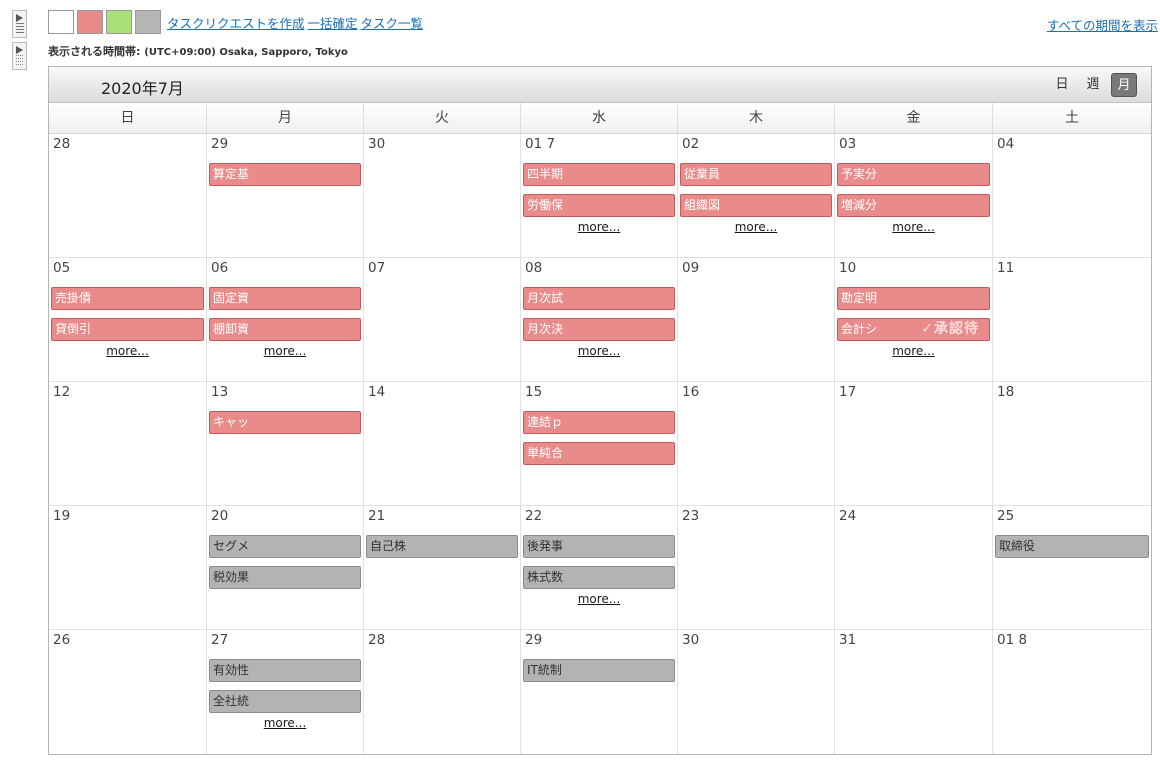 Image resolution: width=1160 pixels, height=761 pixels. What do you see at coordinates (1124, 85) in the screenshot?
I see `month-view-button: 月` at bounding box center [1124, 85].